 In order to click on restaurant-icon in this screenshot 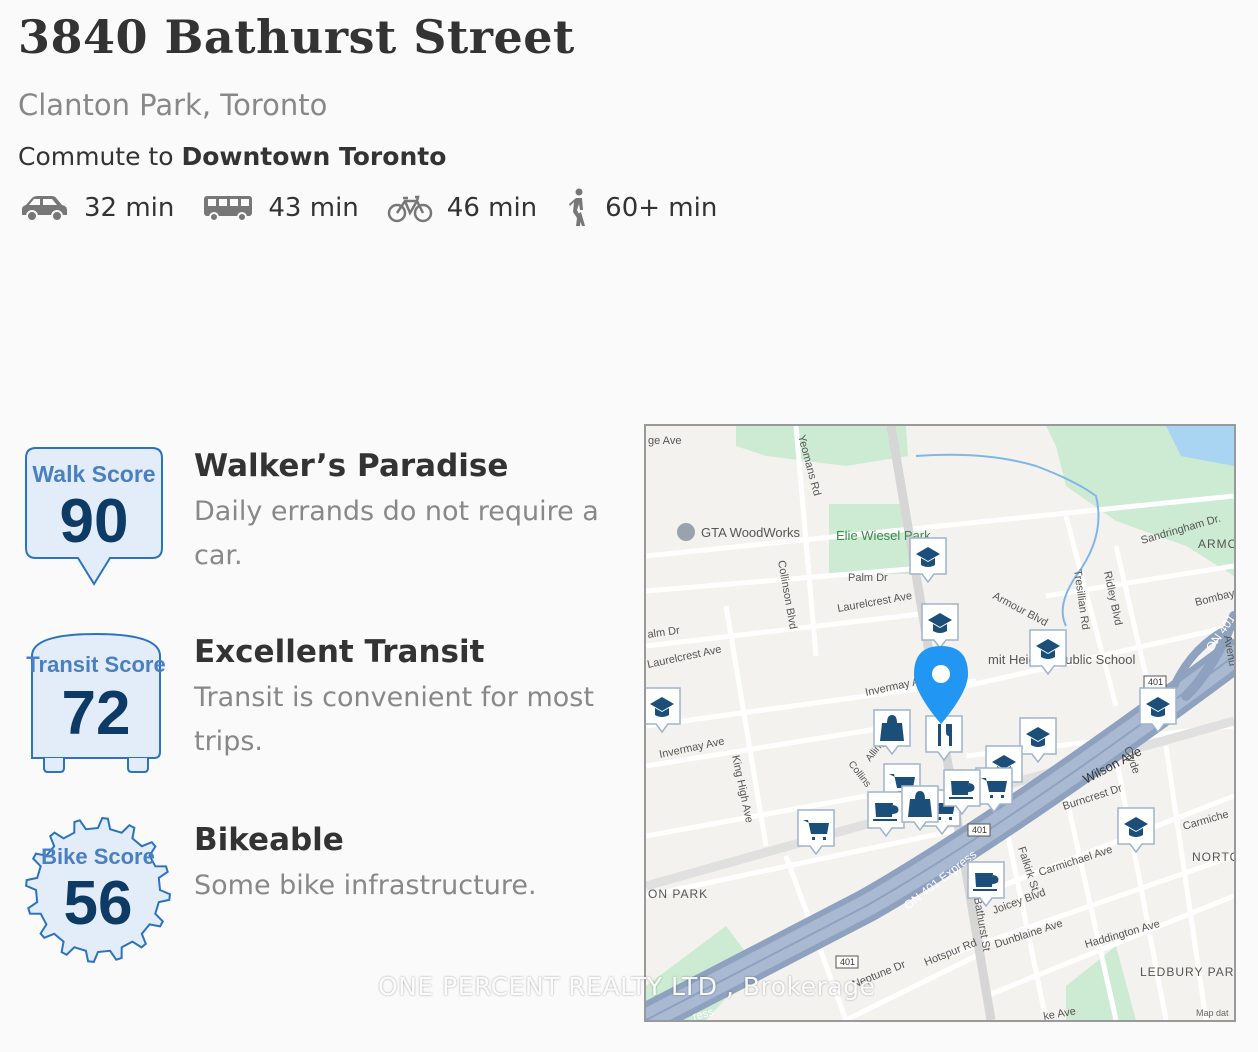, I will do `click(944, 738)`.